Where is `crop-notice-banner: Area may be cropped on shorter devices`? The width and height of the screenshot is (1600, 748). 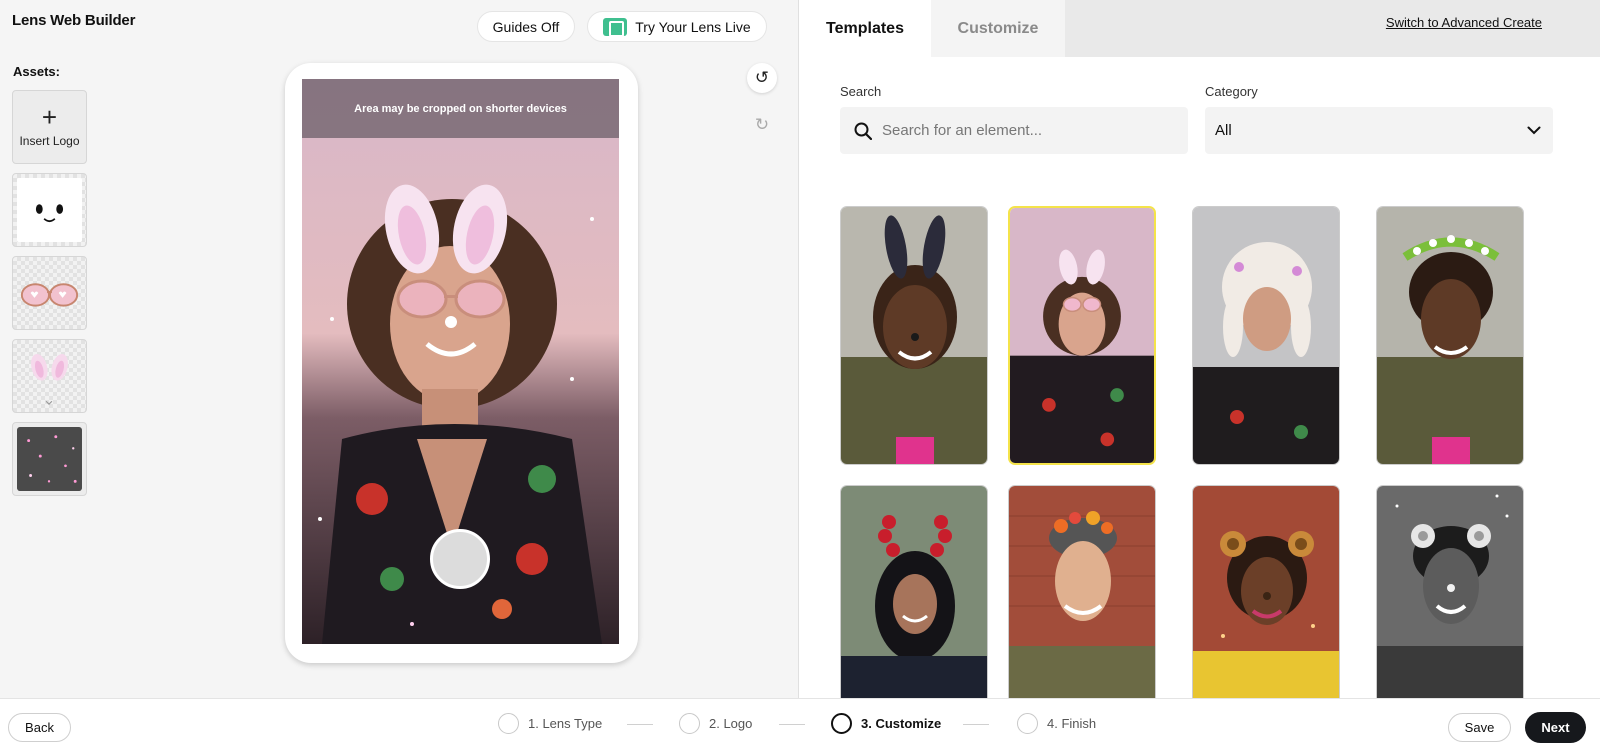 crop-notice-banner: Area may be cropped on shorter devices is located at coordinates (460, 108).